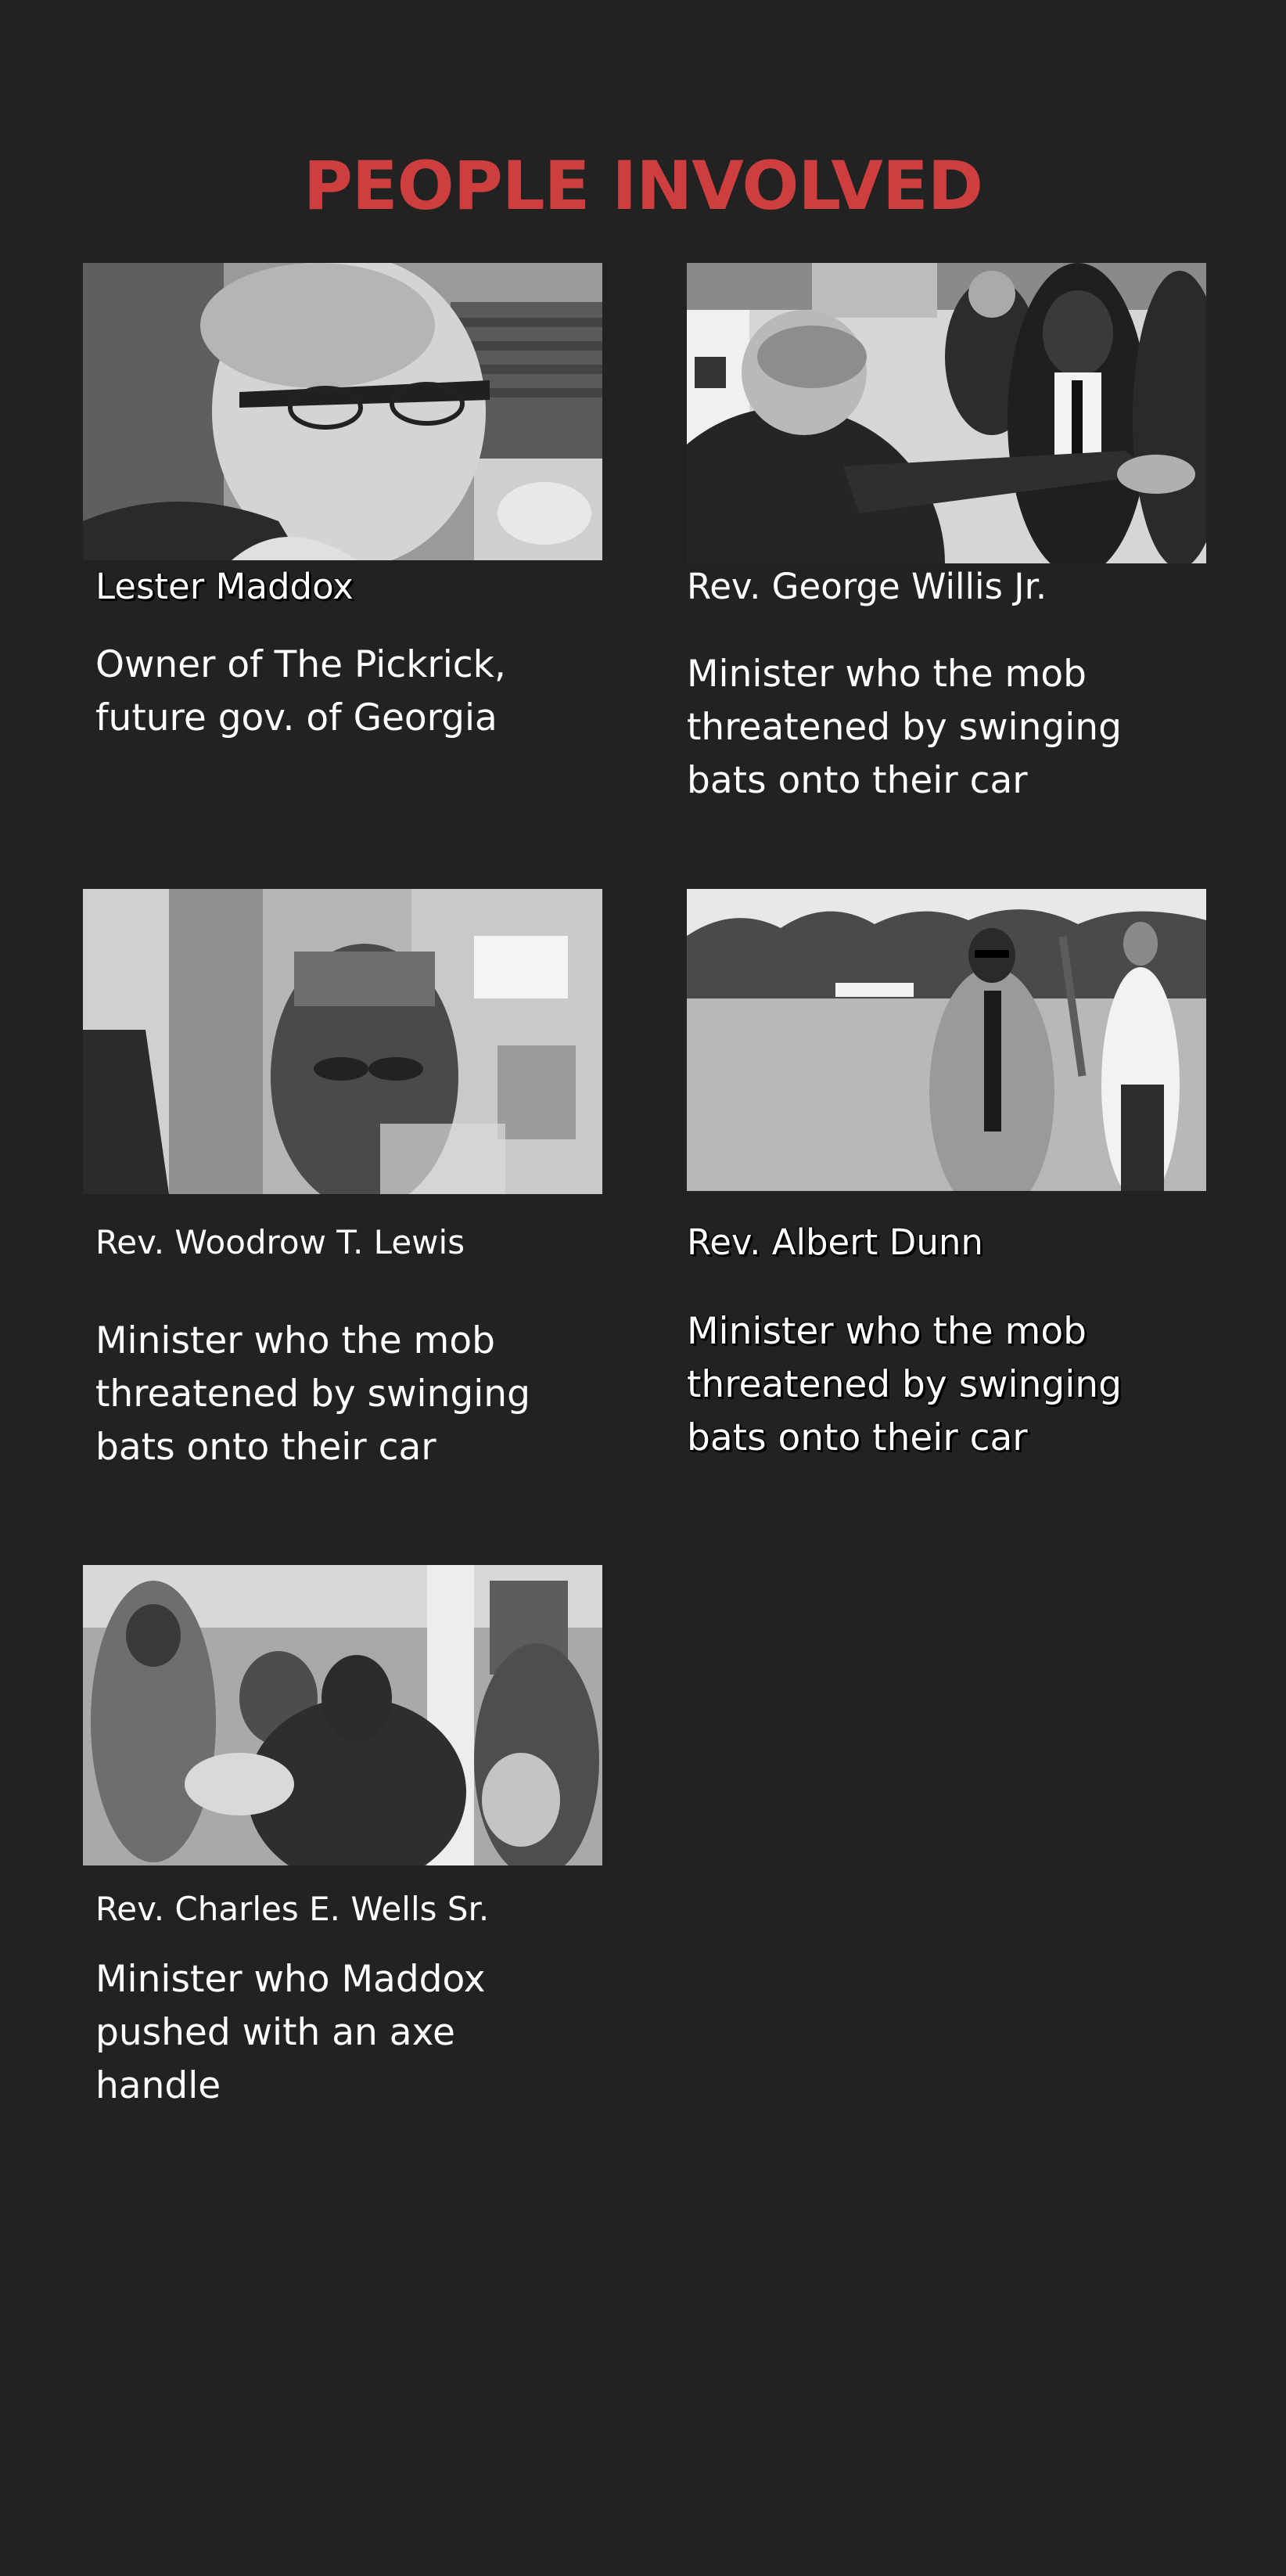 The width and height of the screenshot is (1286, 2576). Describe the element at coordinates (280, 1242) in the screenshot. I see `person-name: Rev. Woodrow T. Lewis` at that location.